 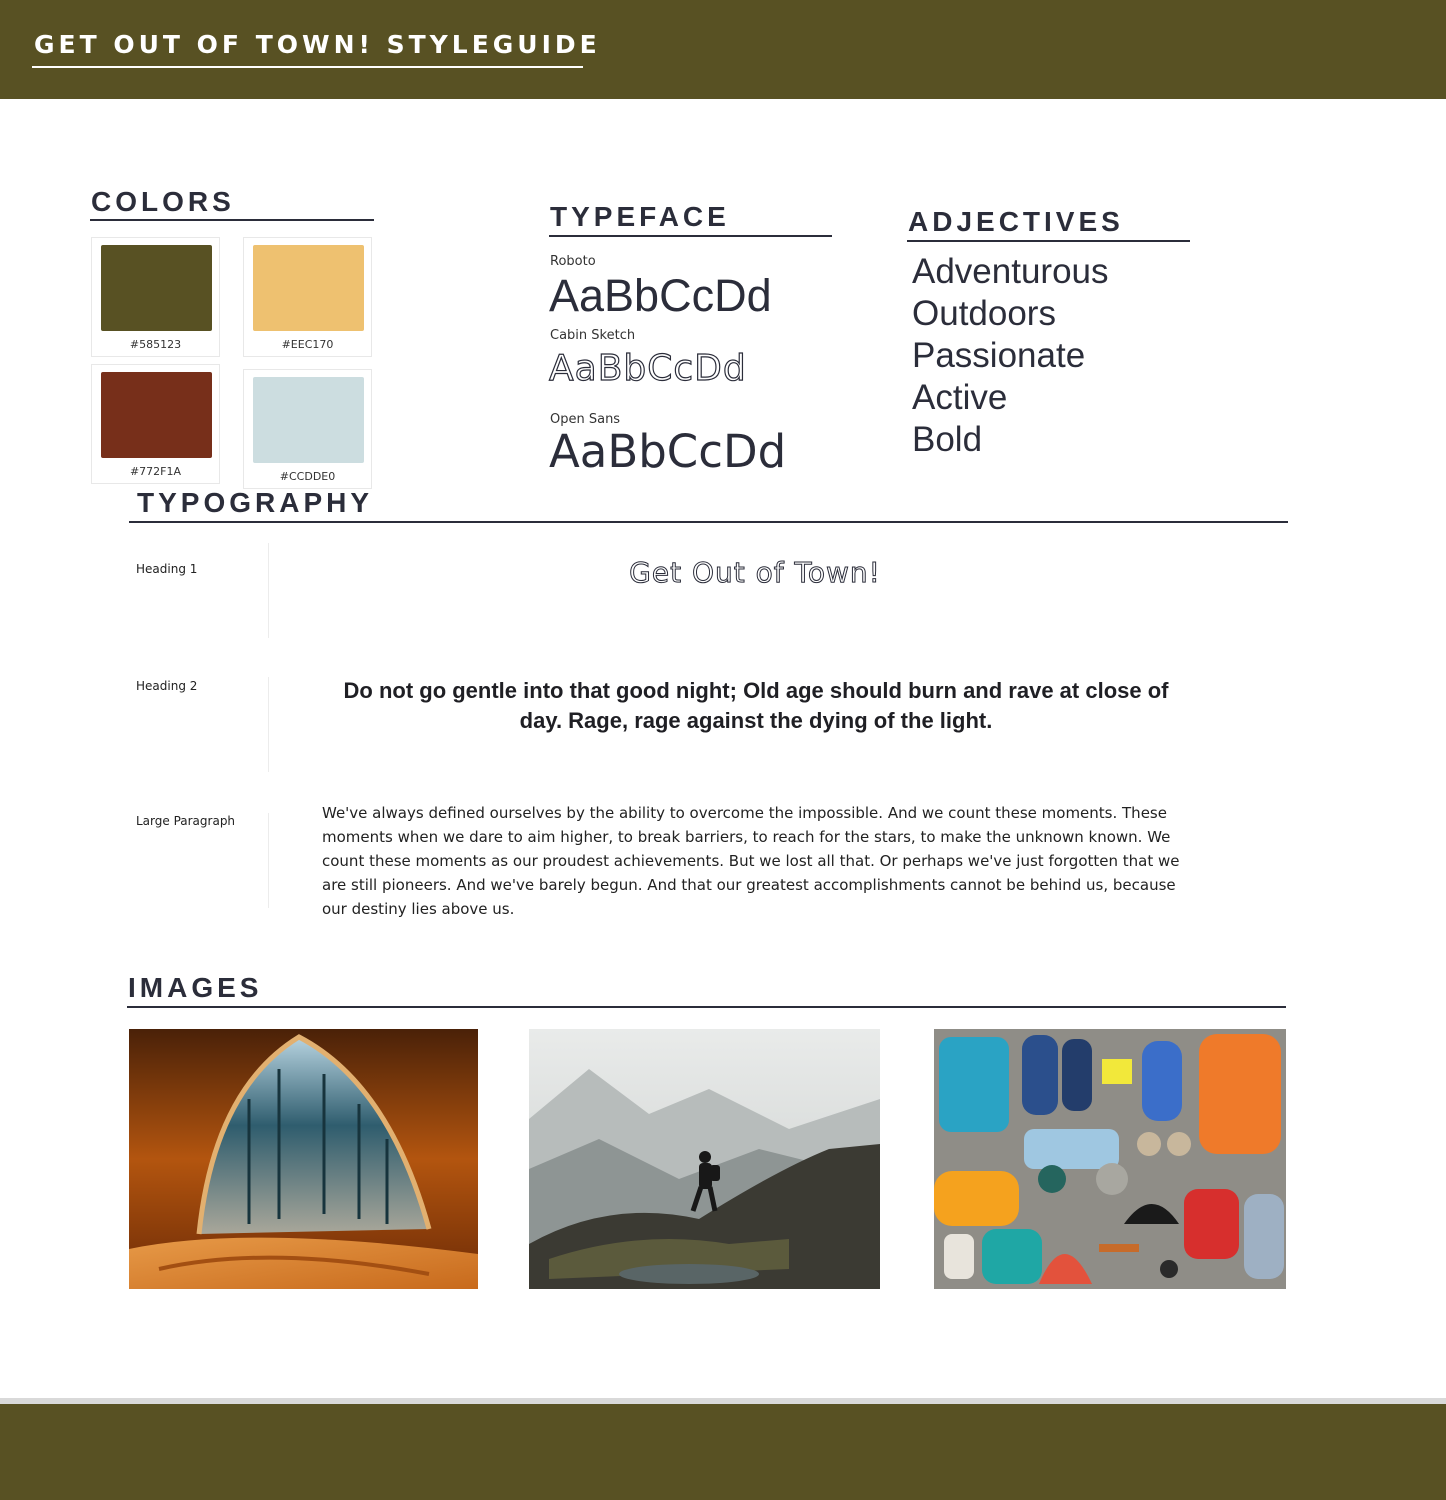 What do you see at coordinates (186, 821) in the screenshot?
I see `typography-label-large-paragraph: Large Paragraph` at bounding box center [186, 821].